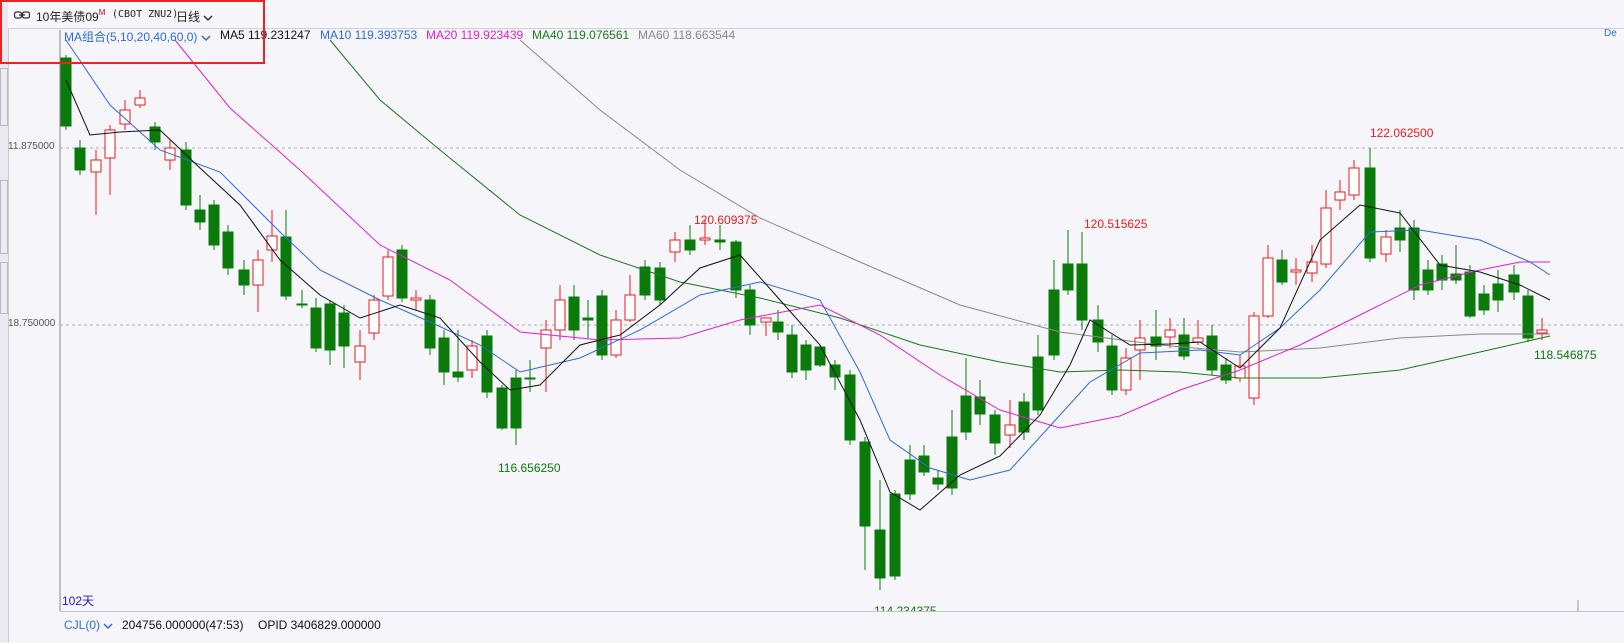 The image size is (1624, 643). I want to click on volume-value: 204756.000000(47:53), so click(183, 625).